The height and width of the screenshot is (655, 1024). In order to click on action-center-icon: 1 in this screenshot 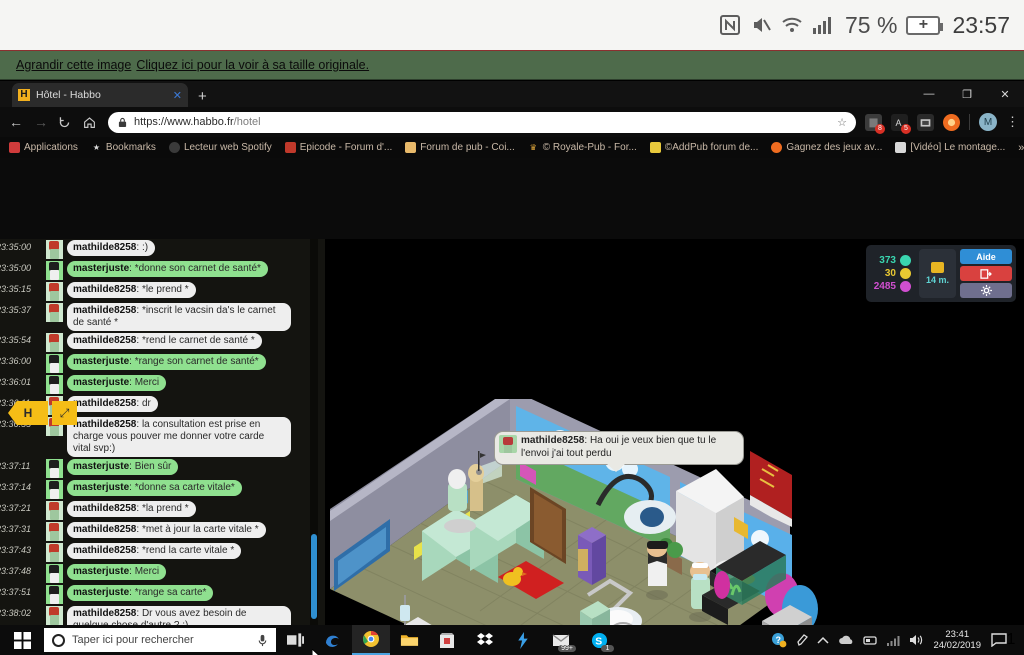, I will do `click(1003, 640)`.